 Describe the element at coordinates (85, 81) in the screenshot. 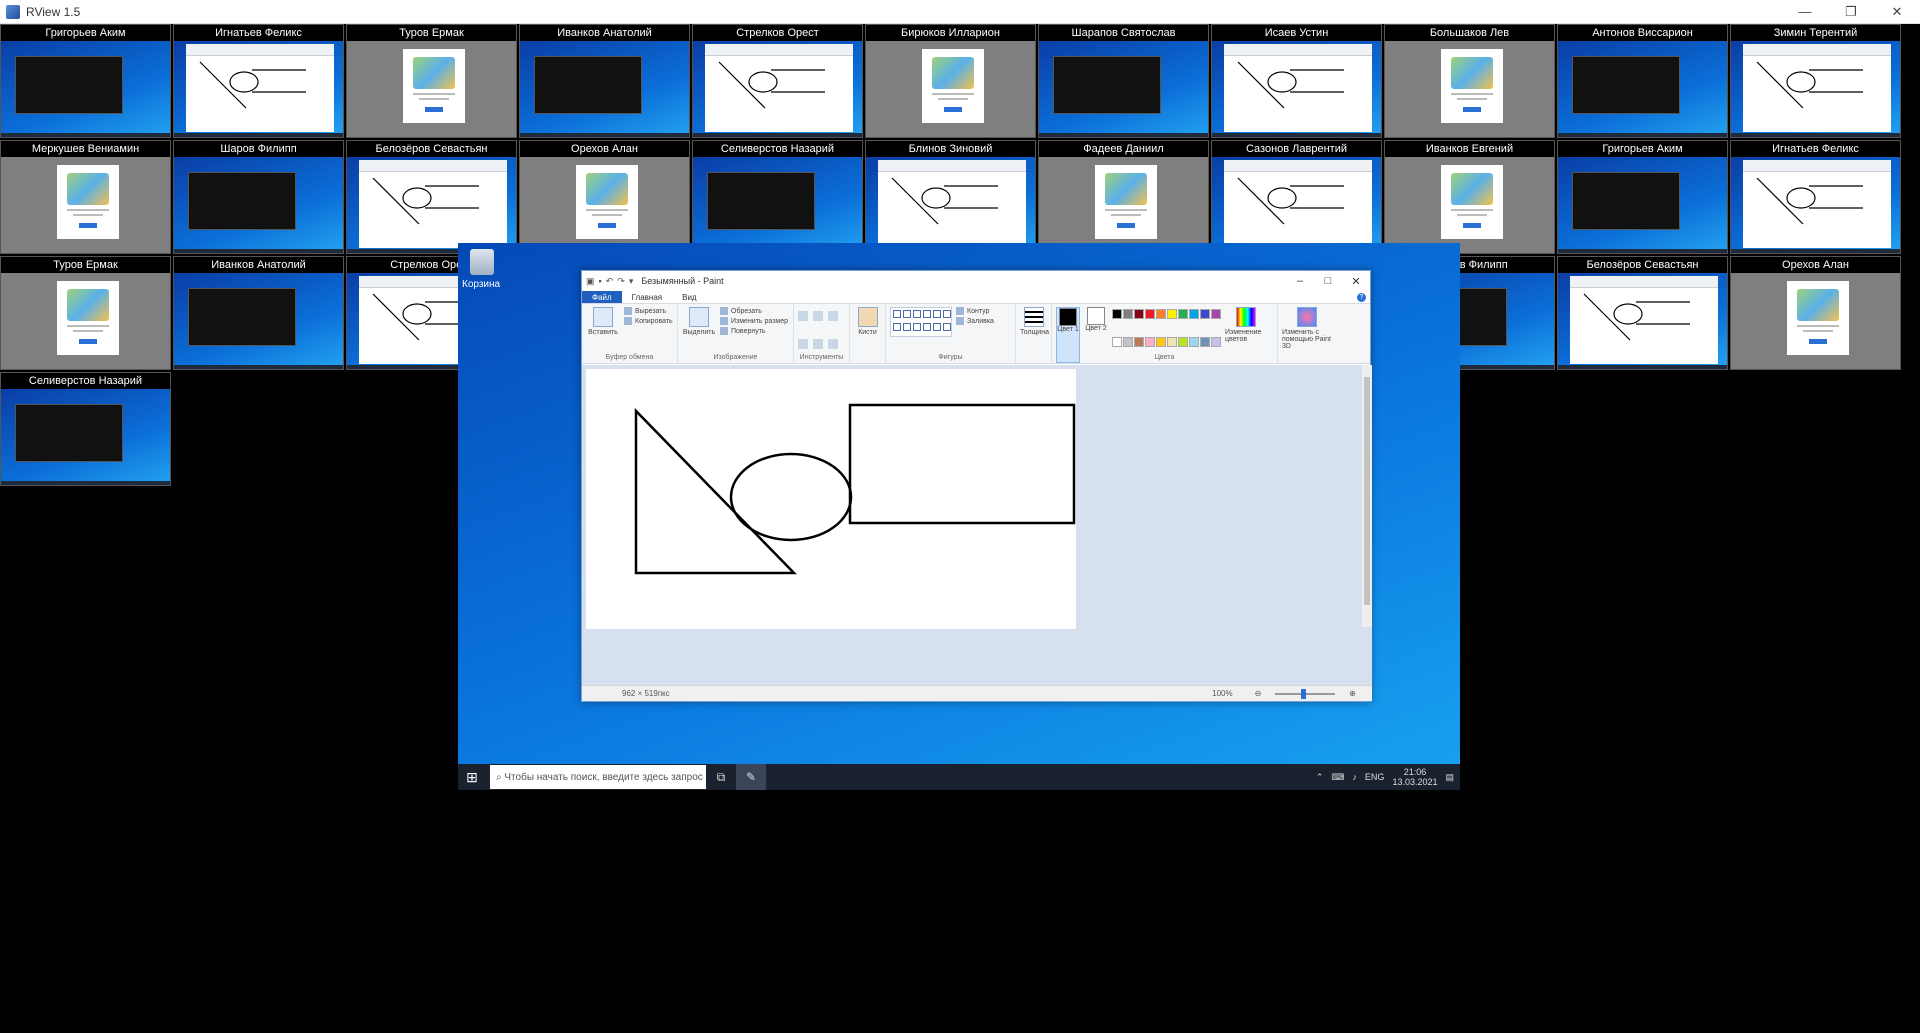

I see `client-tile: Григорьев Аким` at that location.